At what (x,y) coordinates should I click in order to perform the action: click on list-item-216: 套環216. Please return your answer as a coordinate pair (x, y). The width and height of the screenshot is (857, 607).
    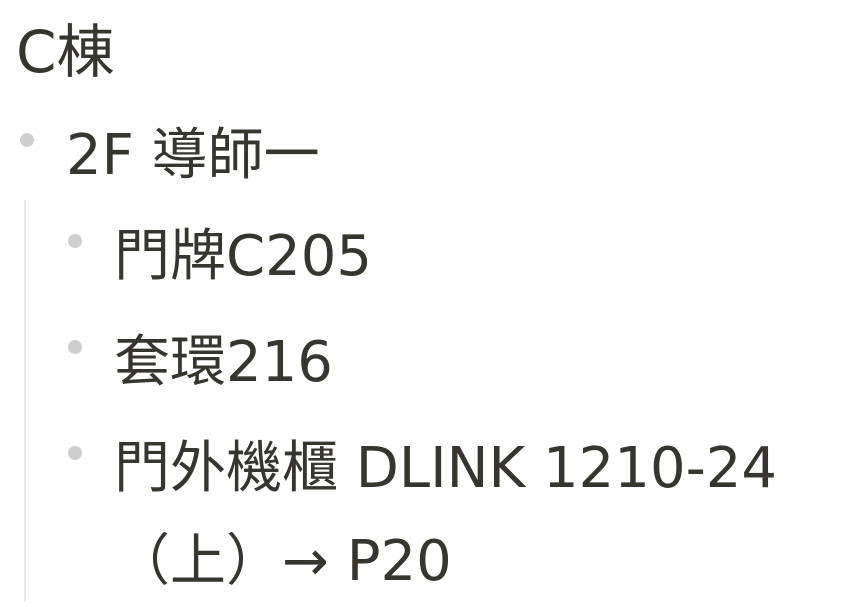
    Looking at the image, I should click on (223, 363).